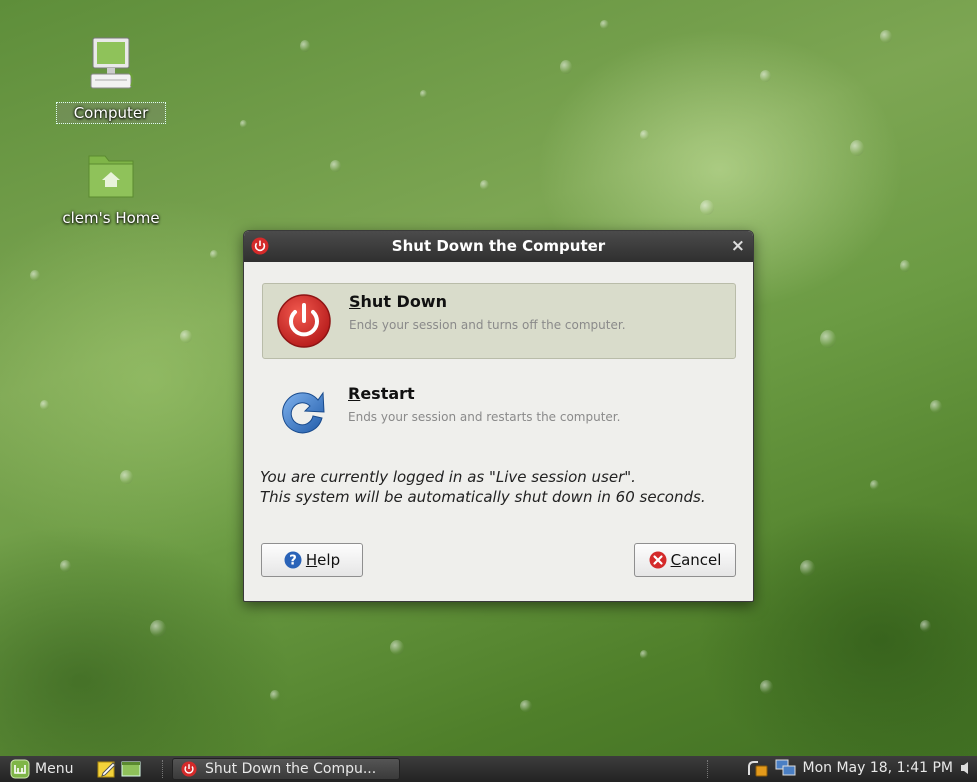 The width and height of the screenshot is (977, 782). I want to click on restart-icon, so click(303, 412).